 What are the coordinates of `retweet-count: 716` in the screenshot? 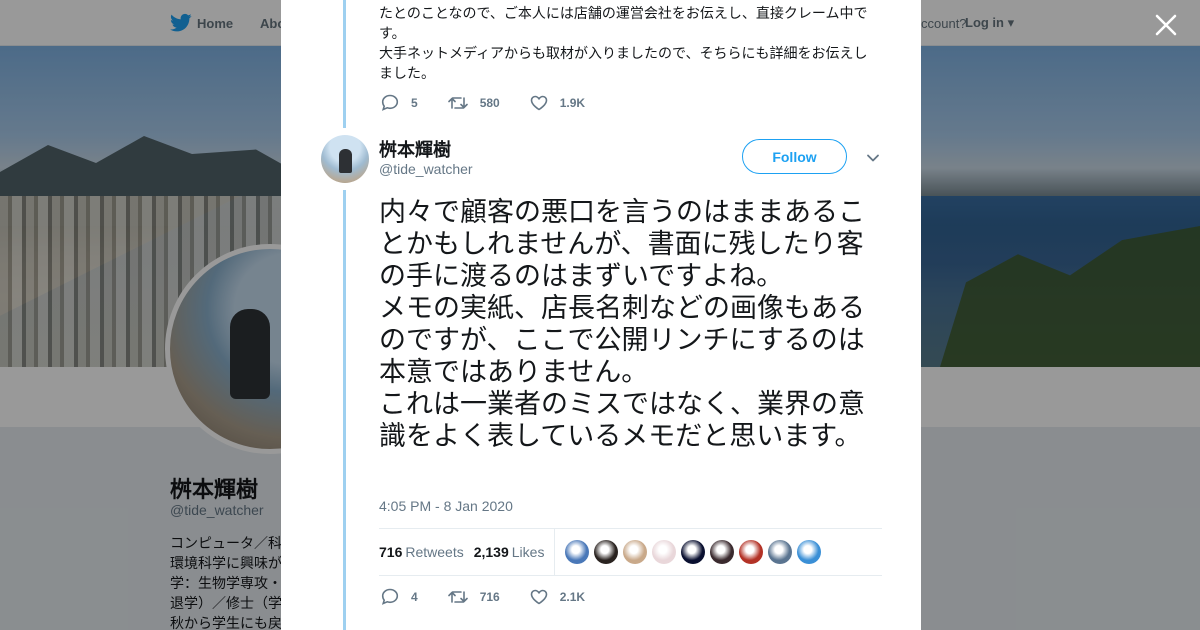 It's located at (489, 596).